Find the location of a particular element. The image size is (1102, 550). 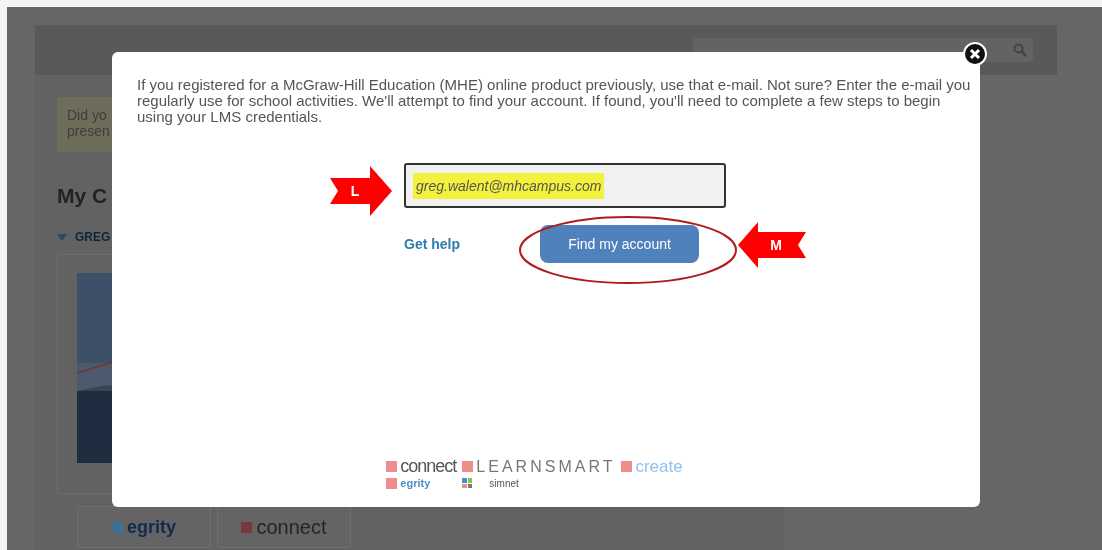

brand-logo: egrity is located at coordinates (421, 483).